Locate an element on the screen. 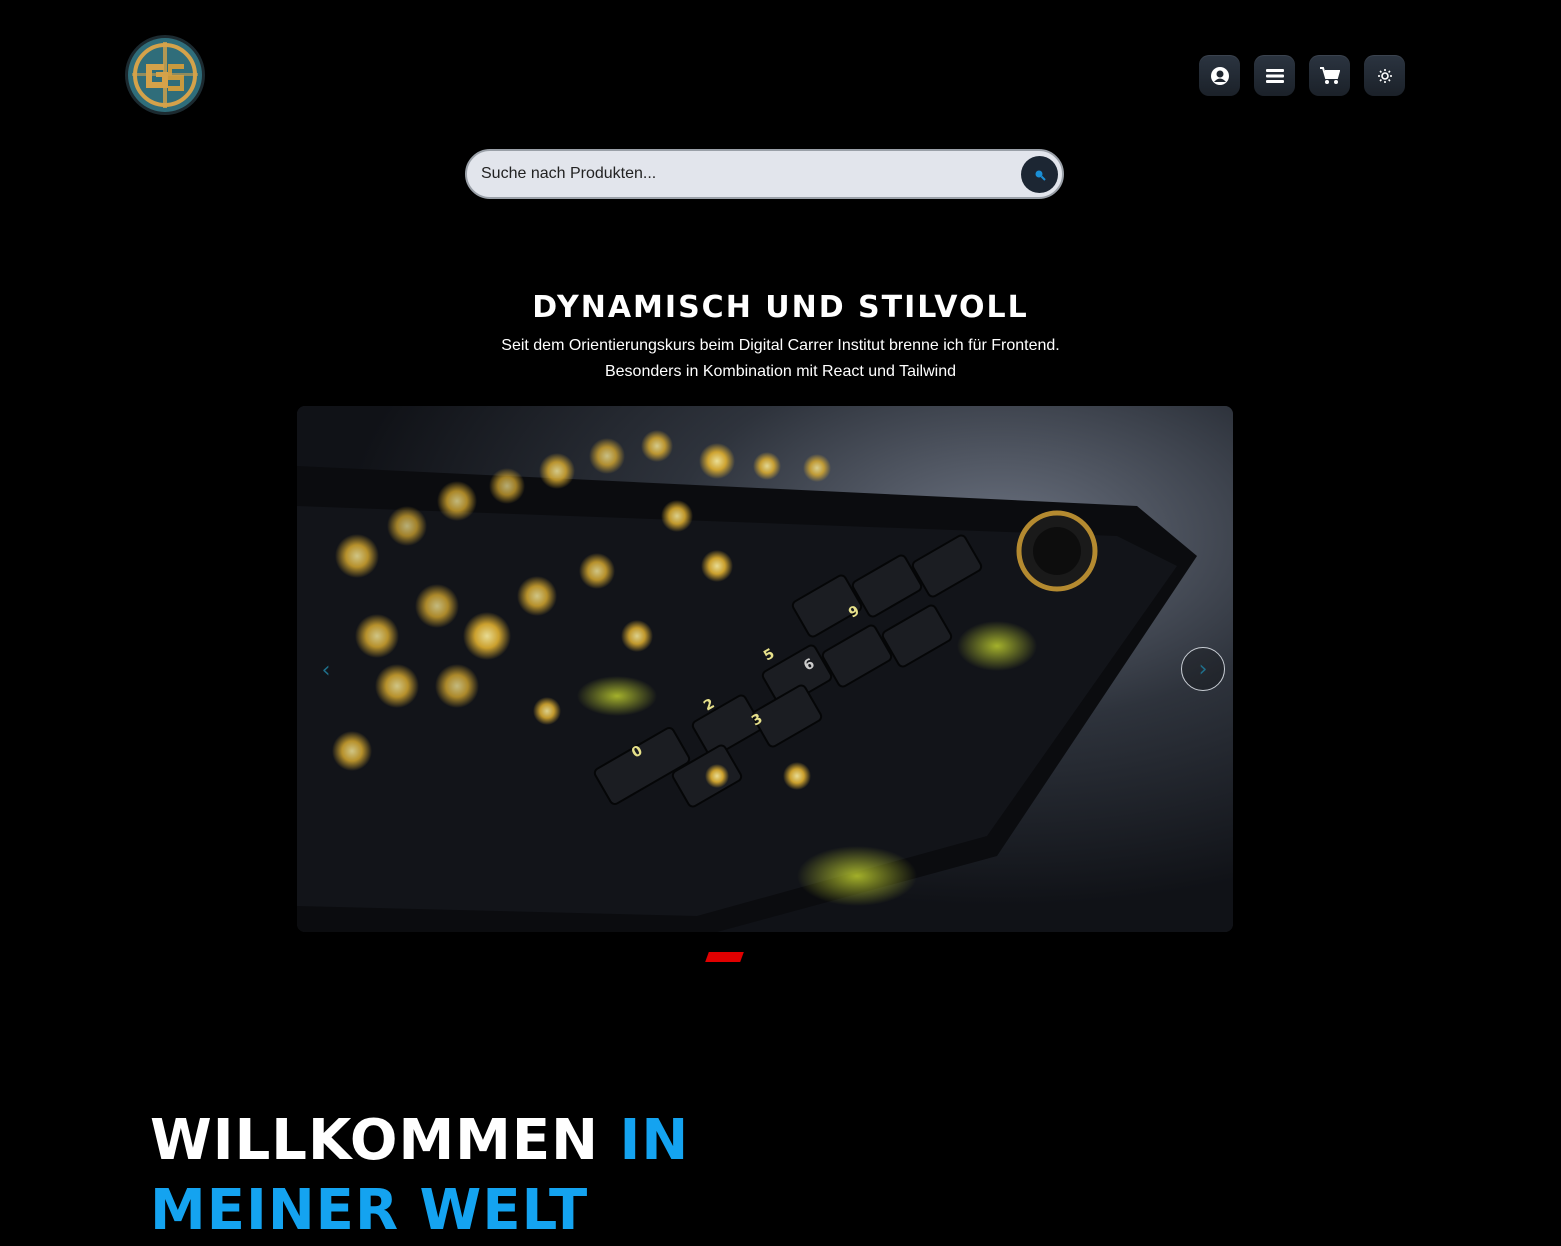 This screenshot has width=1561, height=1246. carousel-next-button: › is located at coordinates (1203, 669).